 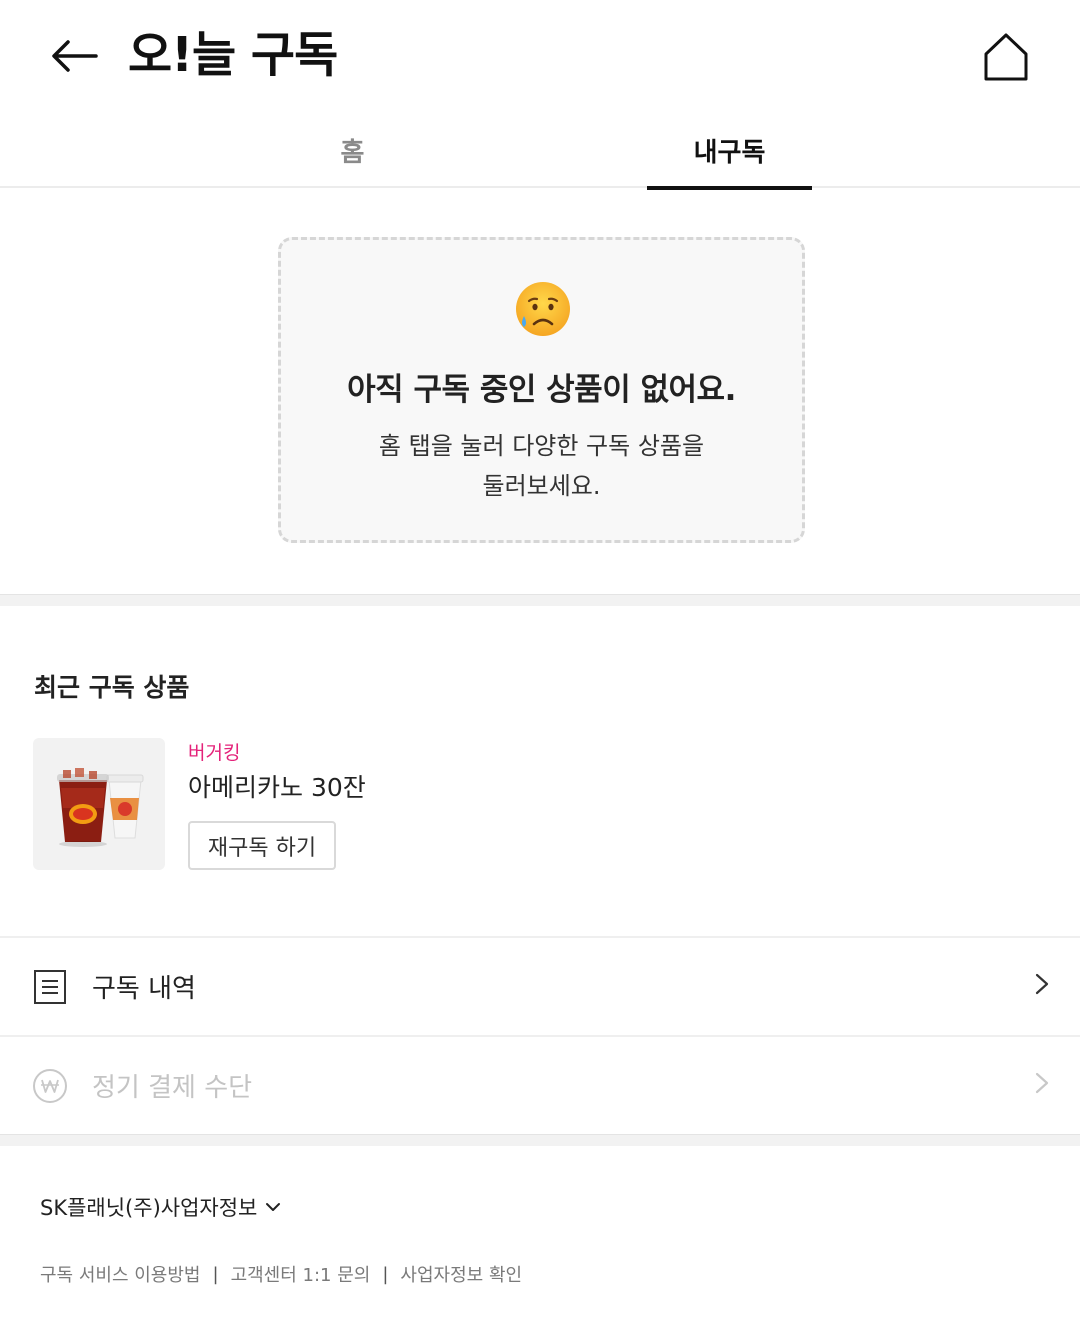 I want to click on back-button, so click(x=74, y=56).